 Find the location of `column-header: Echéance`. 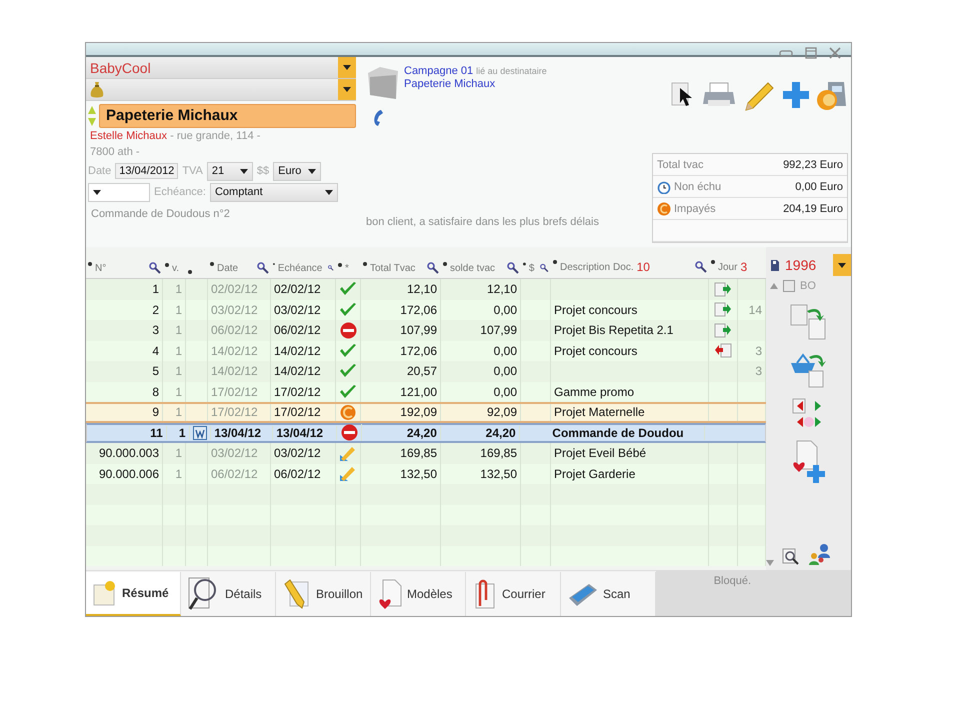

column-header: Echéance is located at coordinates (300, 268).